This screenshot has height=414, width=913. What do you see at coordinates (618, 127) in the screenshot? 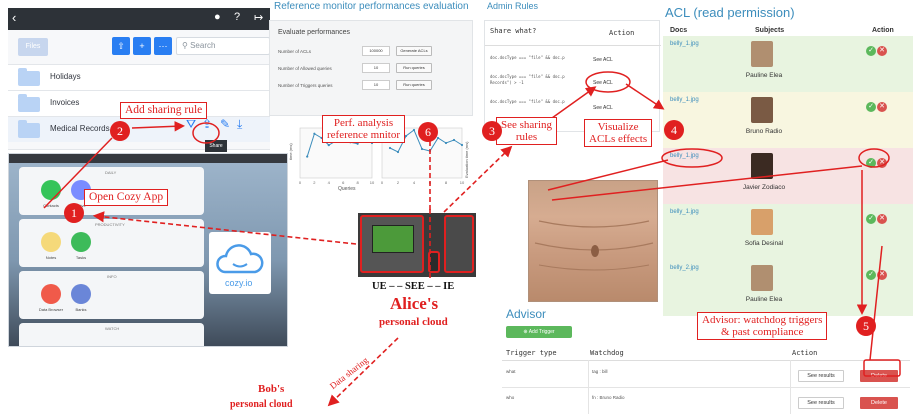
I see `callout-line: Visualize` at bounding box center [618, 127].